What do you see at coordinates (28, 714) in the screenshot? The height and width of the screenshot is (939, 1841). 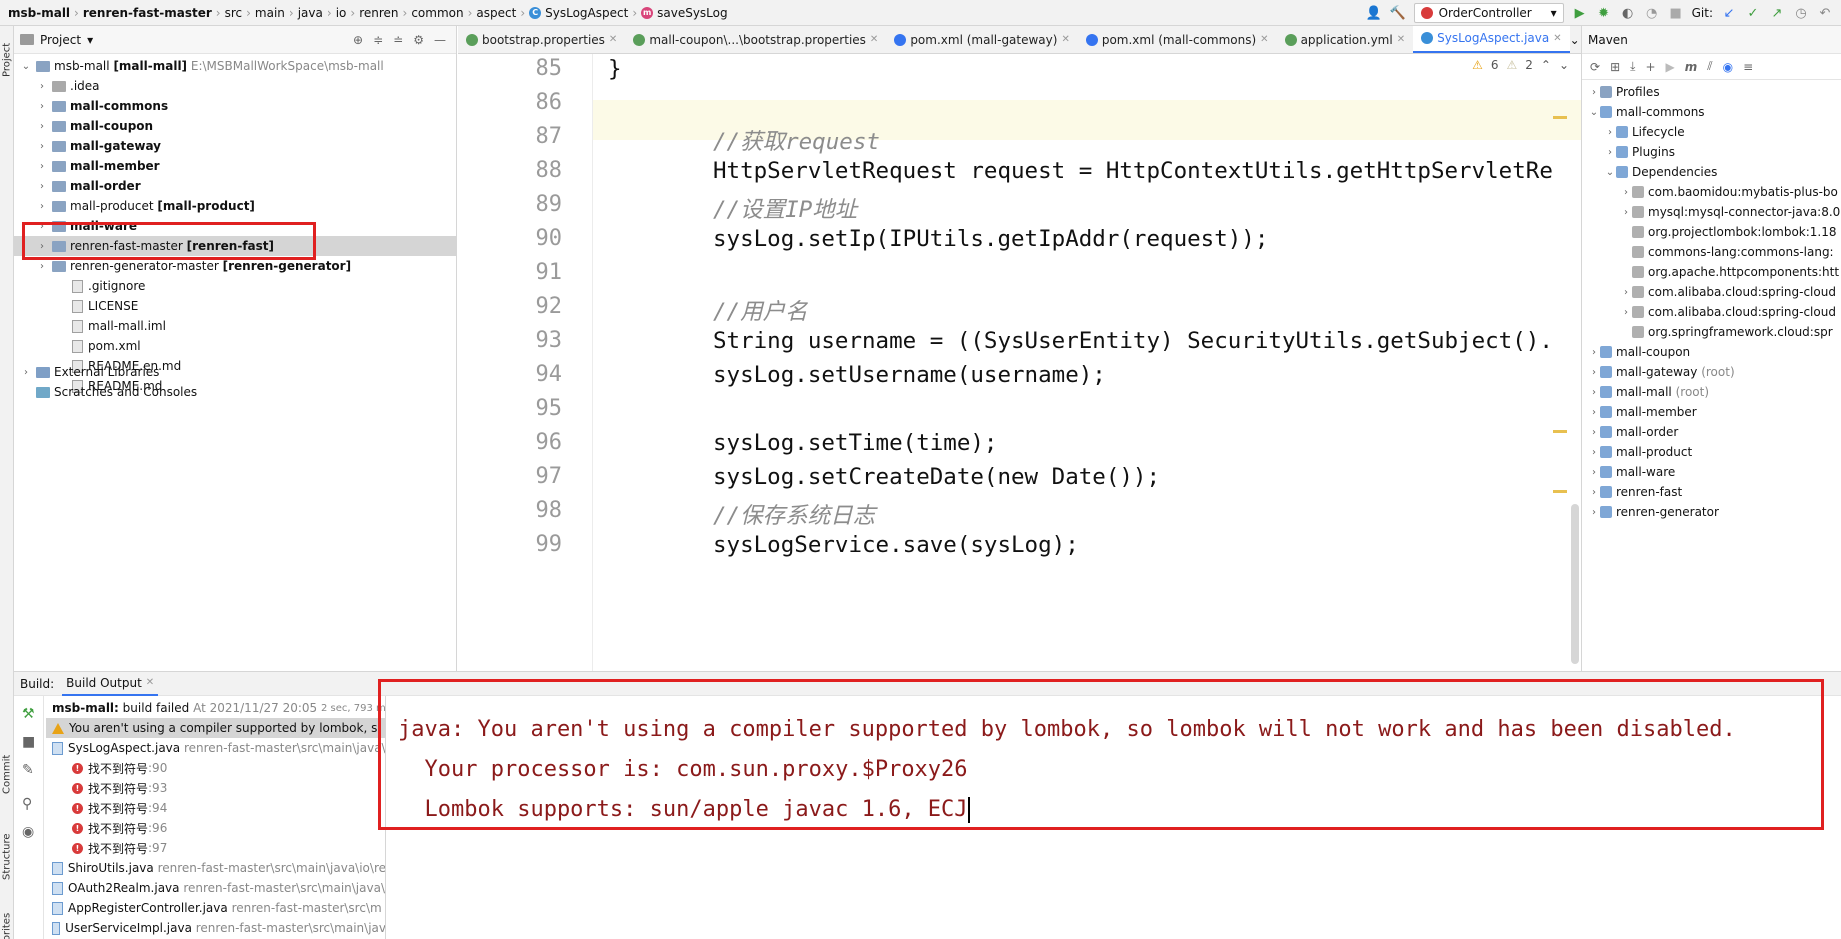 I see `hammer-icon: ⚒` at bounding box center [28, 714].